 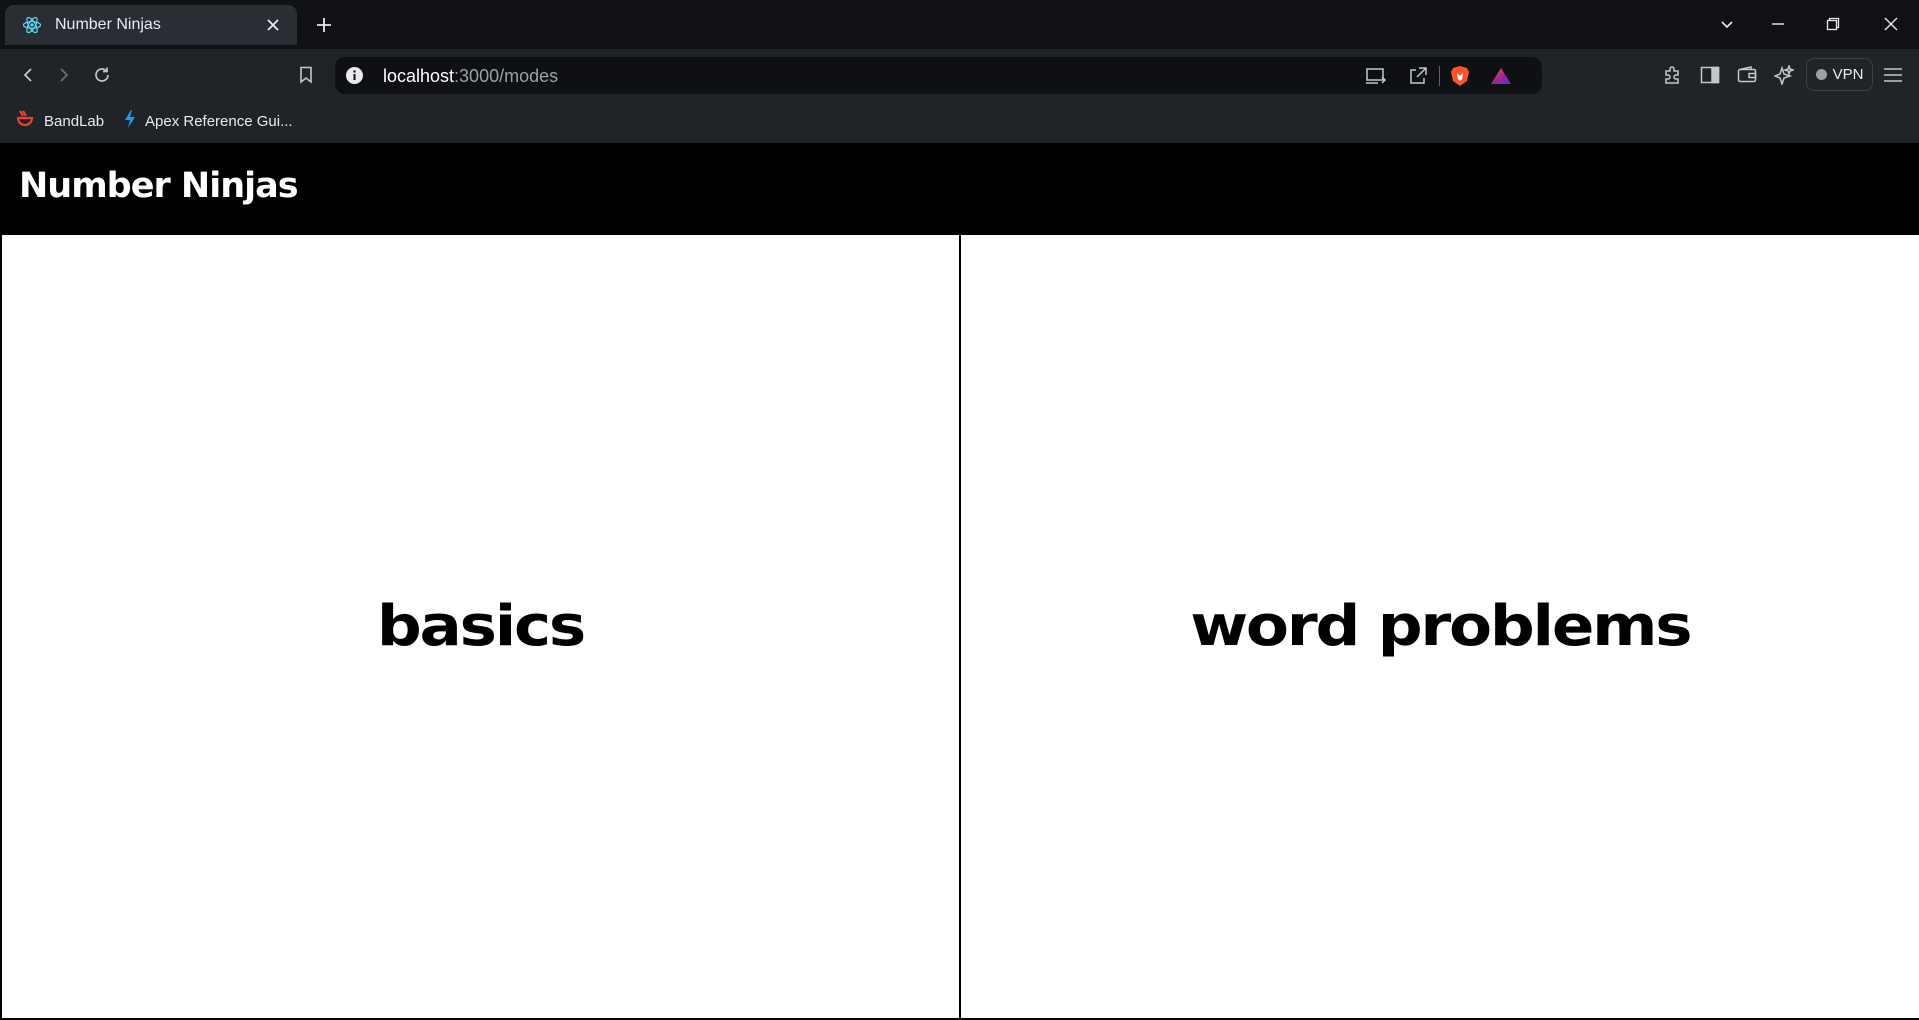 I want to click on url-host: localhost, so click(x=419, y=76).